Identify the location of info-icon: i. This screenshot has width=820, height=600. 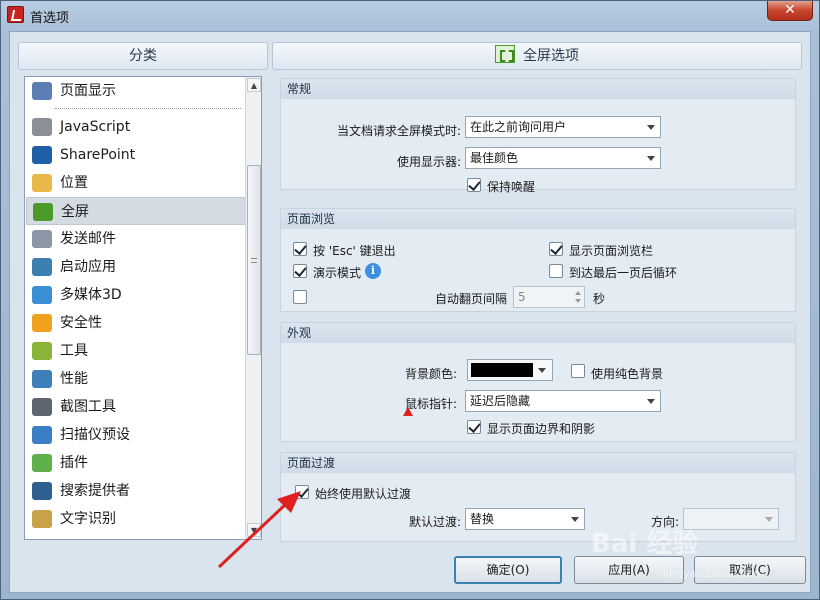
(373, 271).